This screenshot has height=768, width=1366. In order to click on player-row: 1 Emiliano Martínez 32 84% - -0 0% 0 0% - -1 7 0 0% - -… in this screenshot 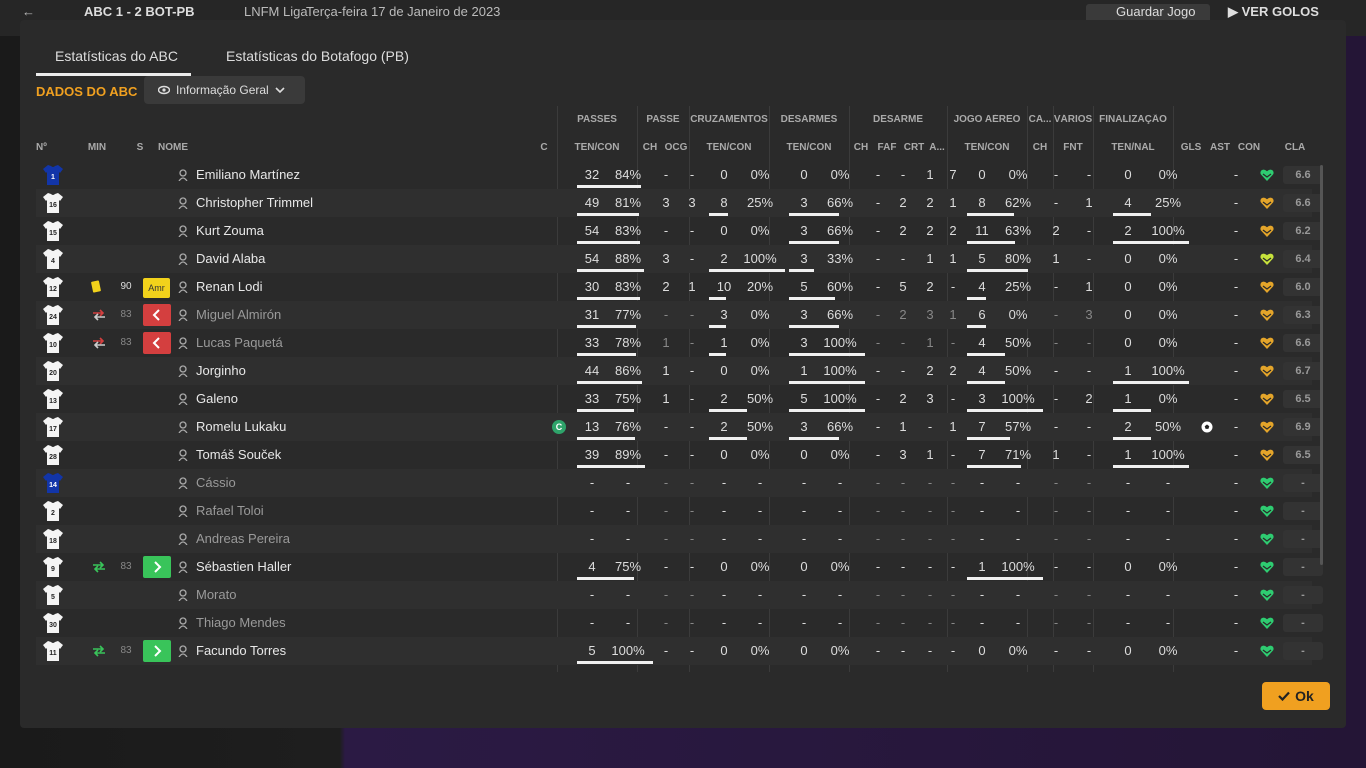, I will do `click(679, 175)`.